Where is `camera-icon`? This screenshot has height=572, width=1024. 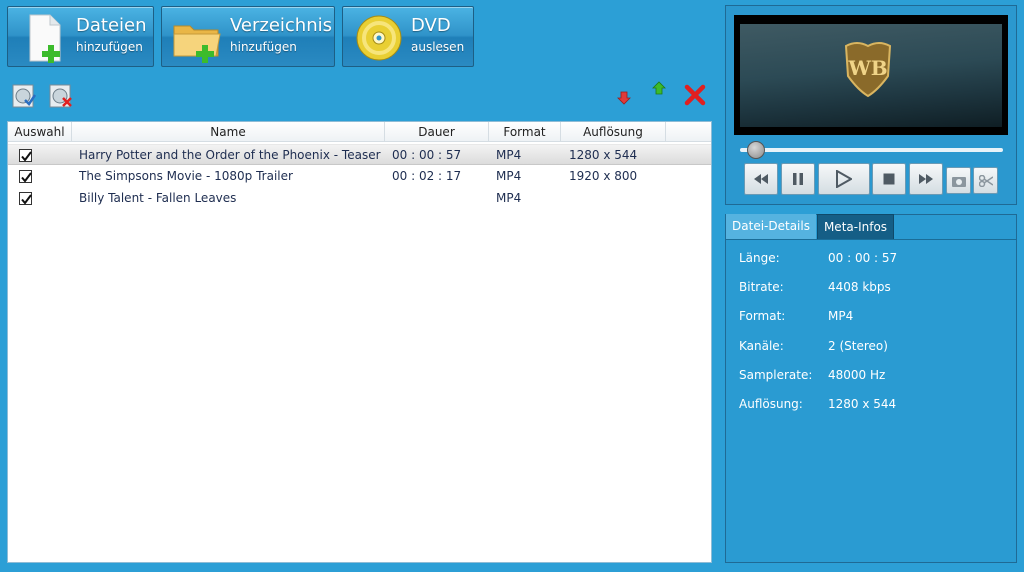 camera-icon is located at coordinates (958, 181).